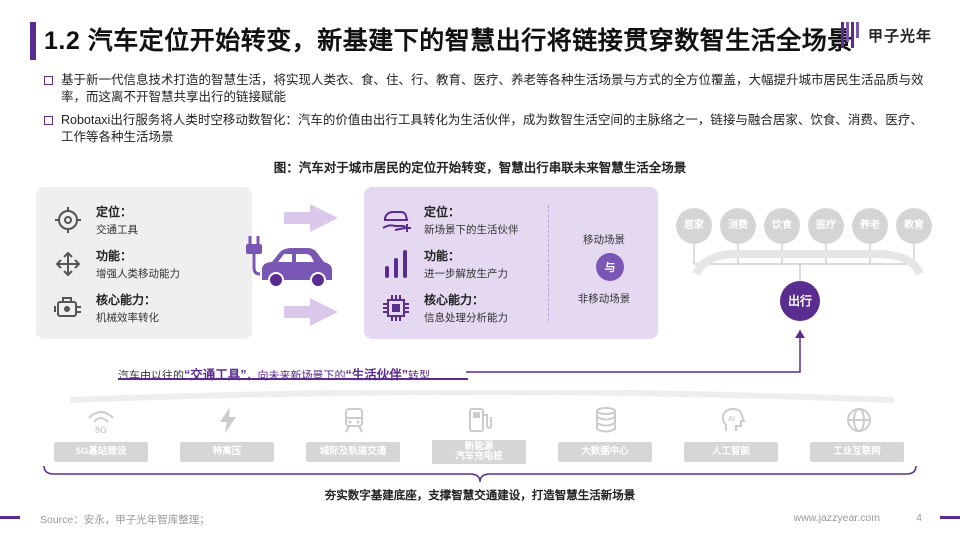  I want to click on page-title: 1.2 汽车定位开始转变，新基建下的智慧出行将链接贯穿数智生活全场景, so click(448, 41).